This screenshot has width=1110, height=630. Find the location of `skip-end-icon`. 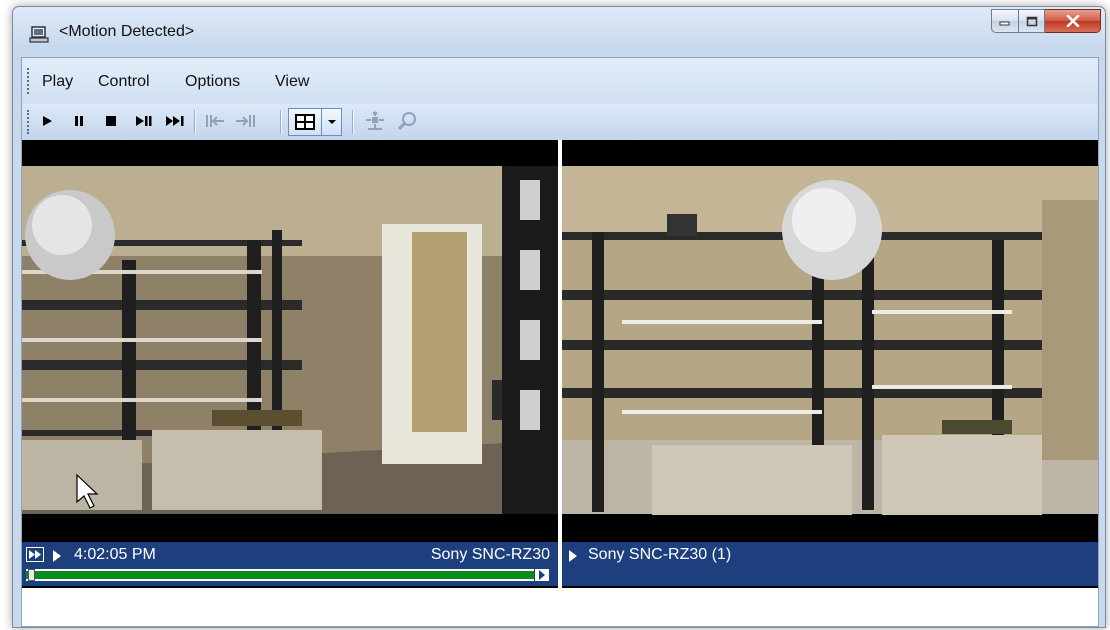

skip-end-icon is located at coordinates (175, 121).